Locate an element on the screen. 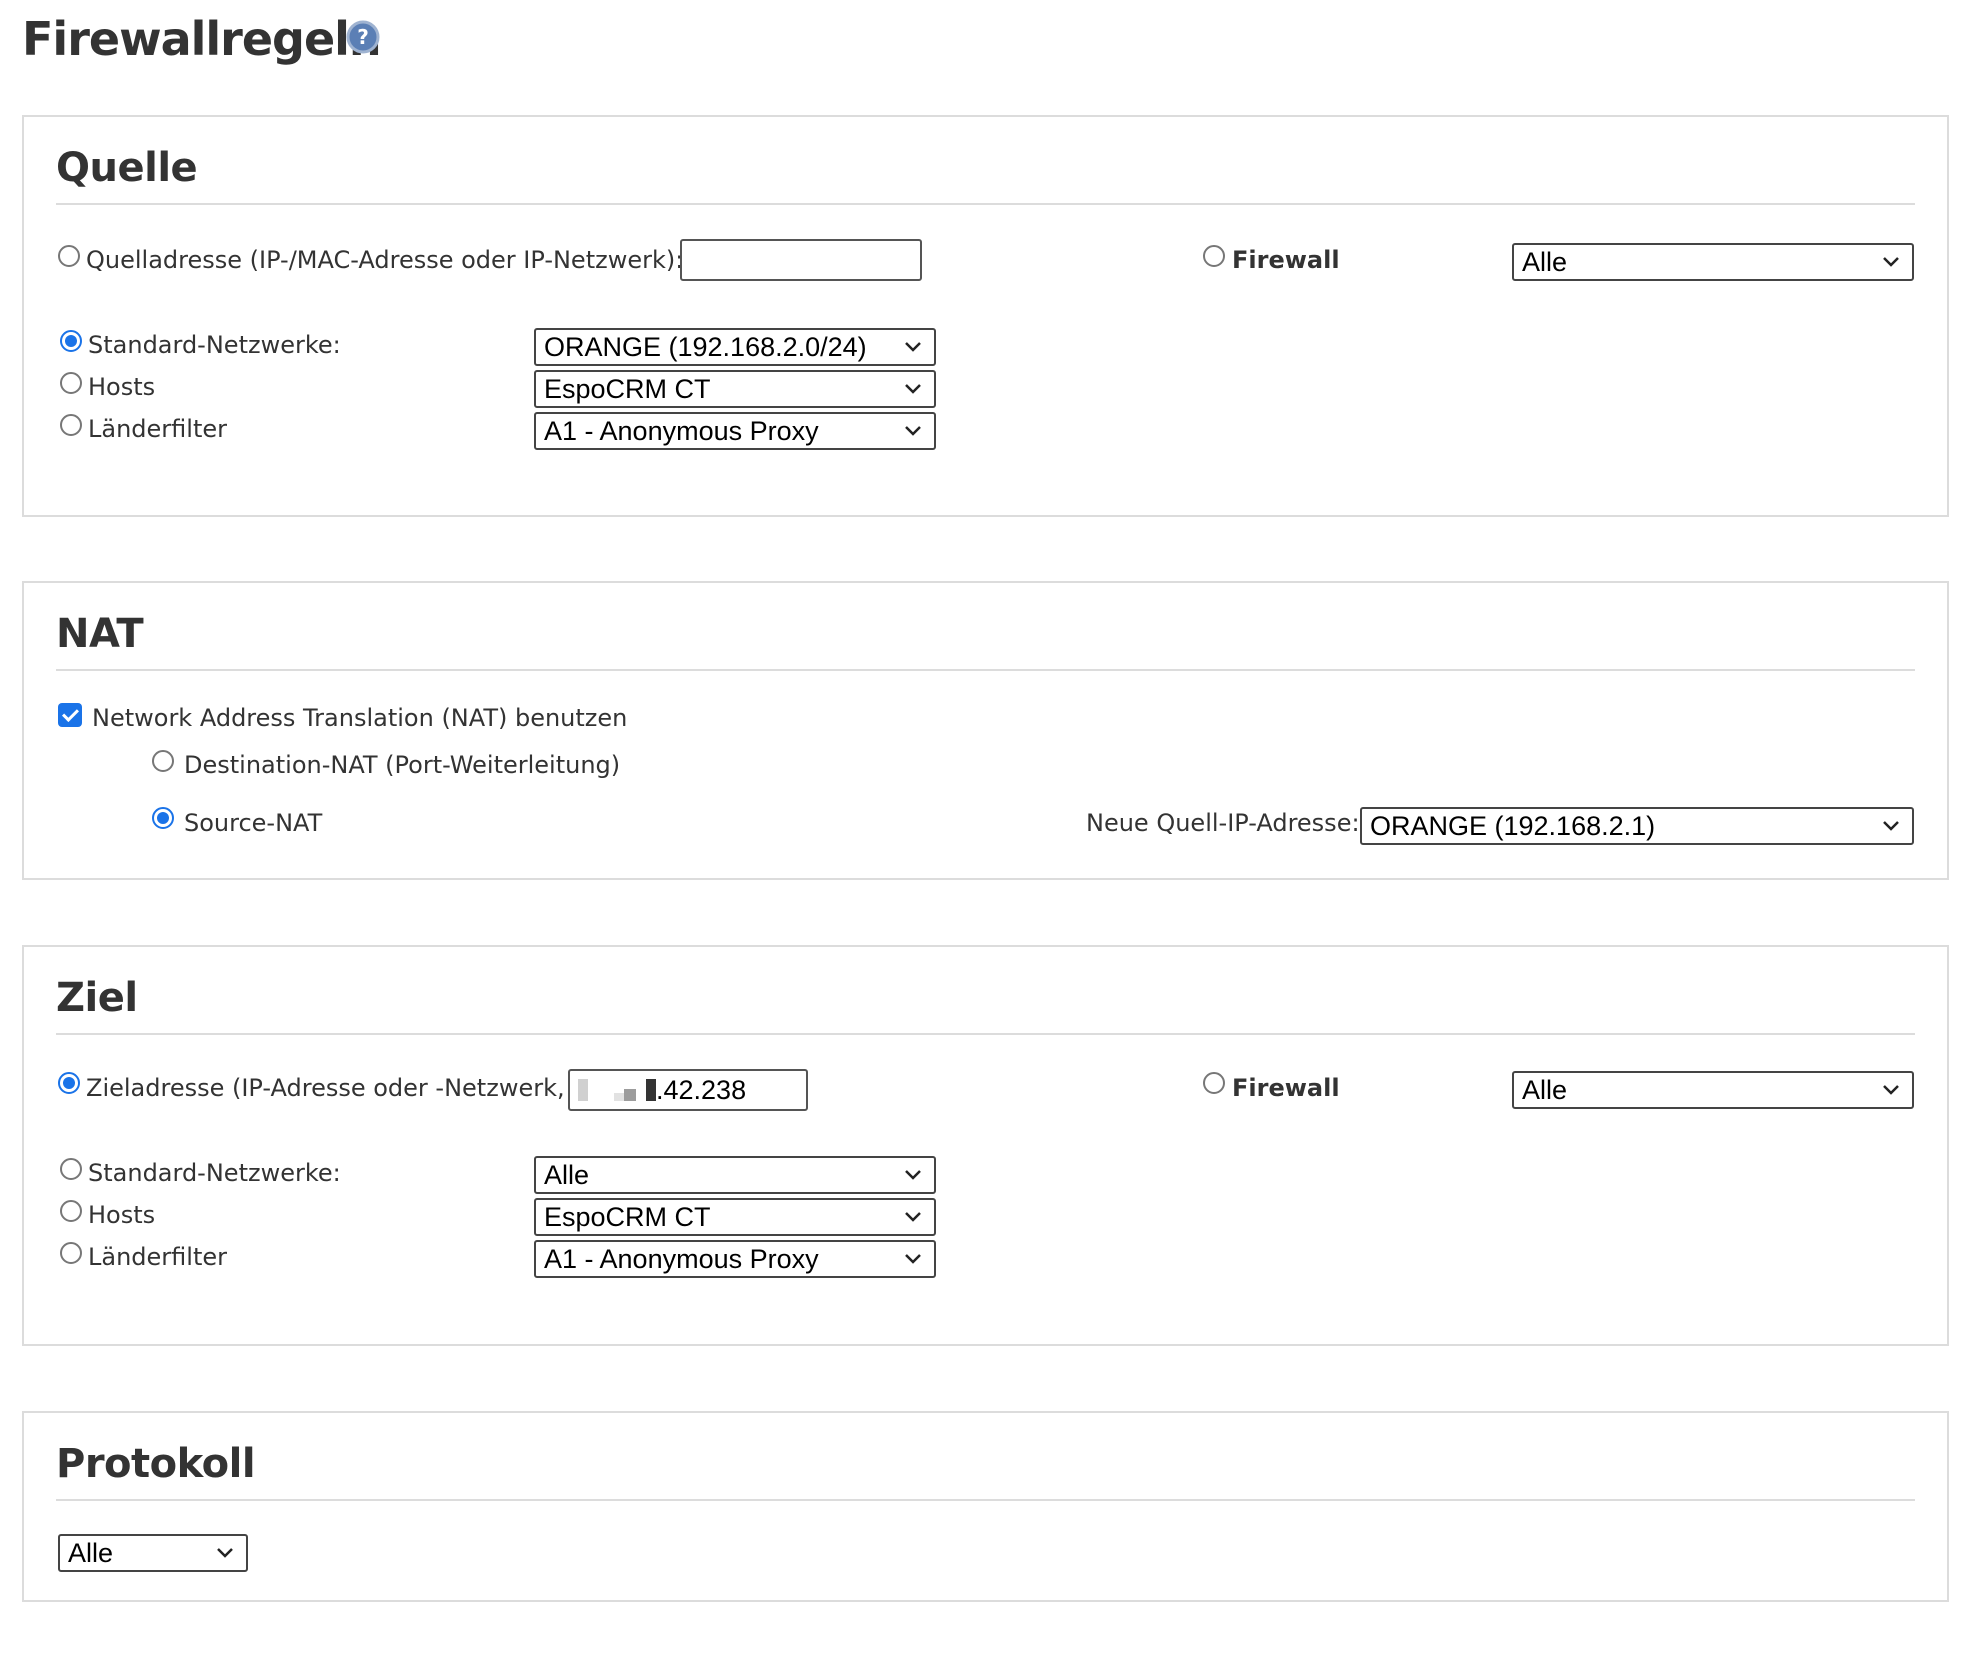 Image resolution: width=1966 pixels, height=1677 pixels. destination-country-select: A1 - Anonymous Proxy is located at coordinates (735, 1259).